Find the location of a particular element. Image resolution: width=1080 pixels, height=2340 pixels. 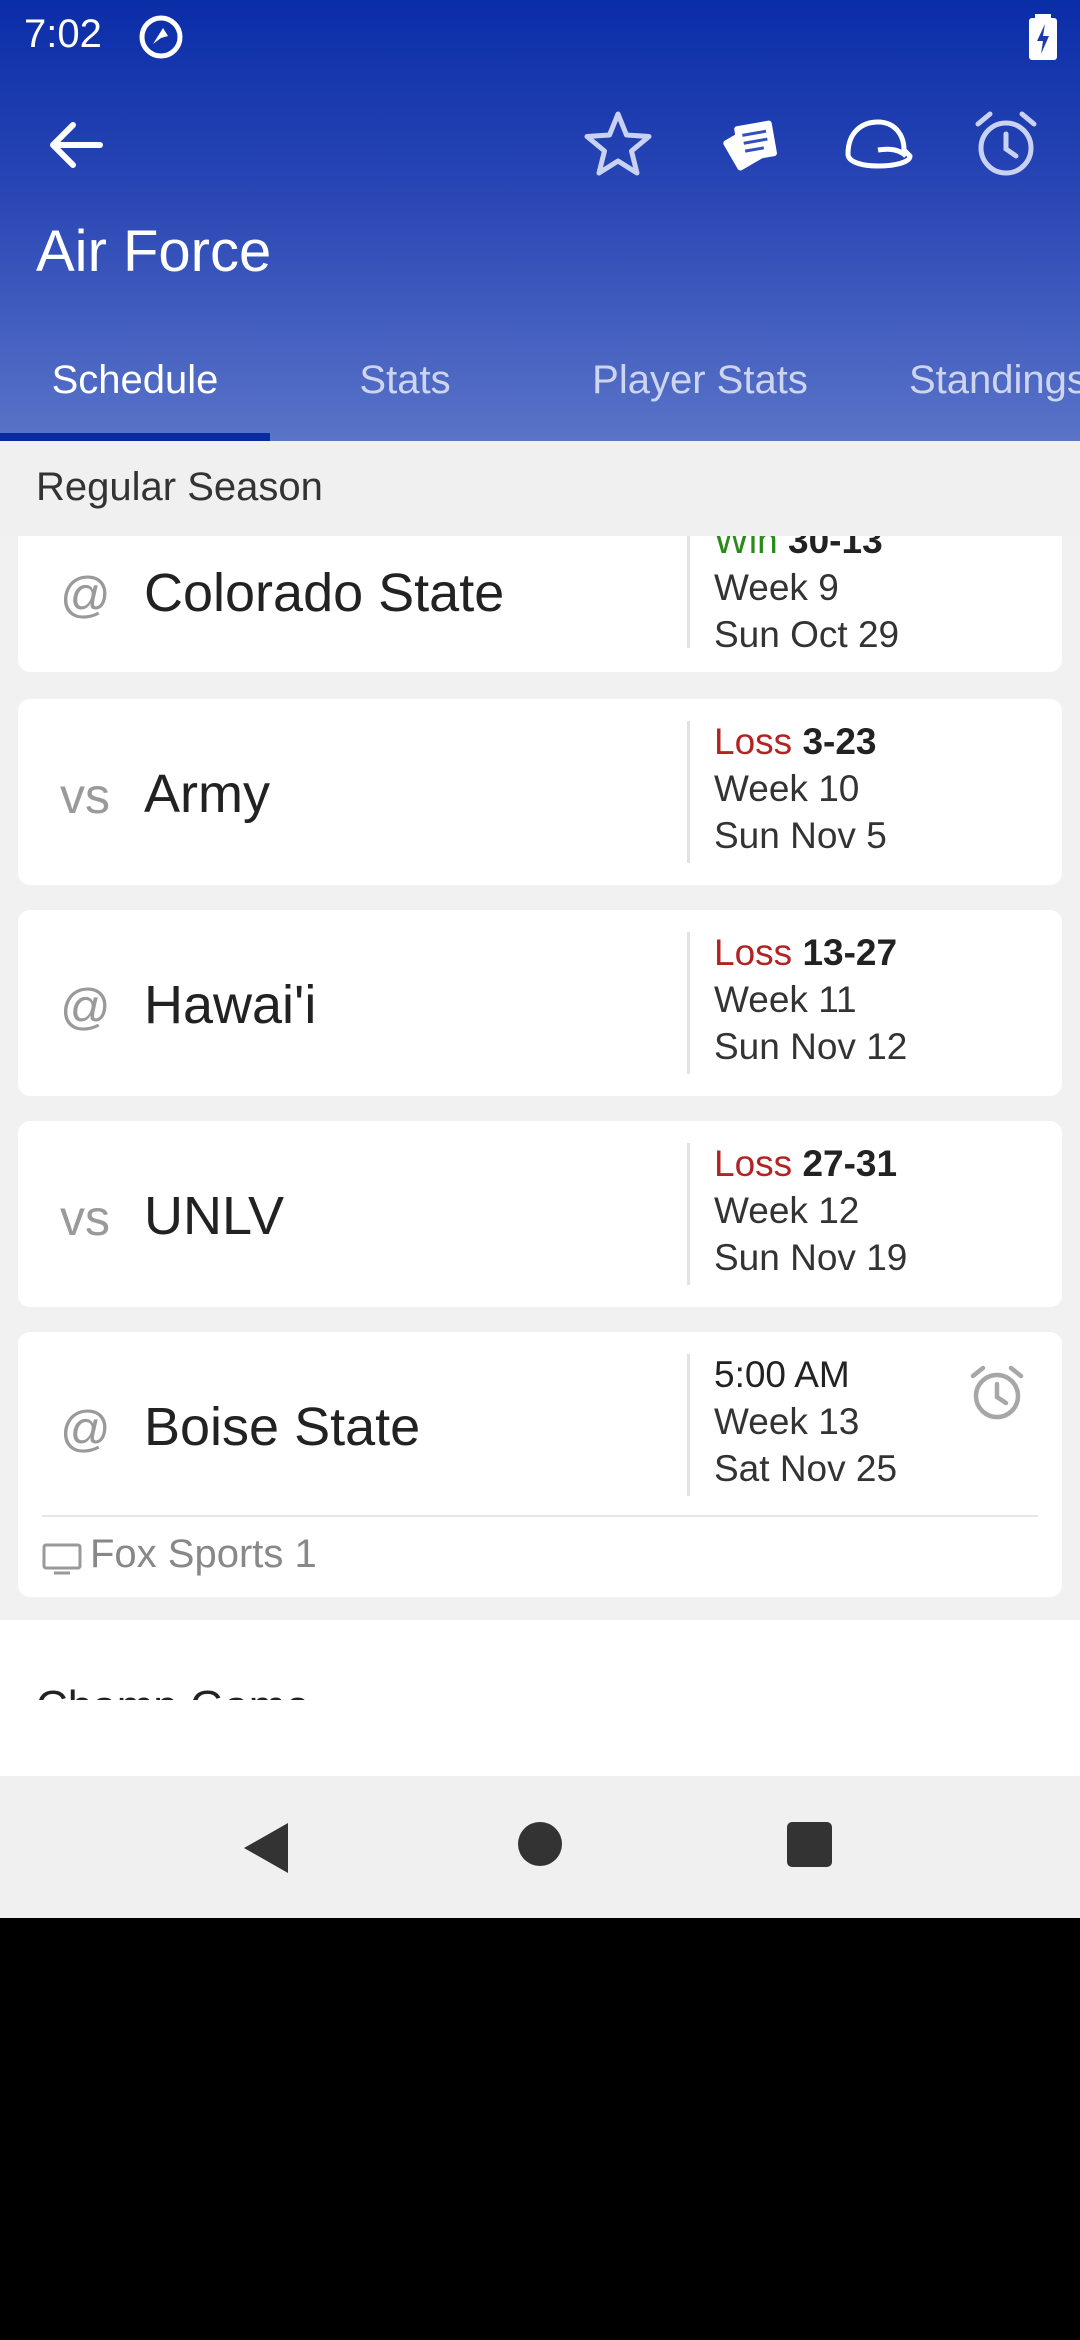

tab-schedule: Schedule is located at coordinates (135, 390).